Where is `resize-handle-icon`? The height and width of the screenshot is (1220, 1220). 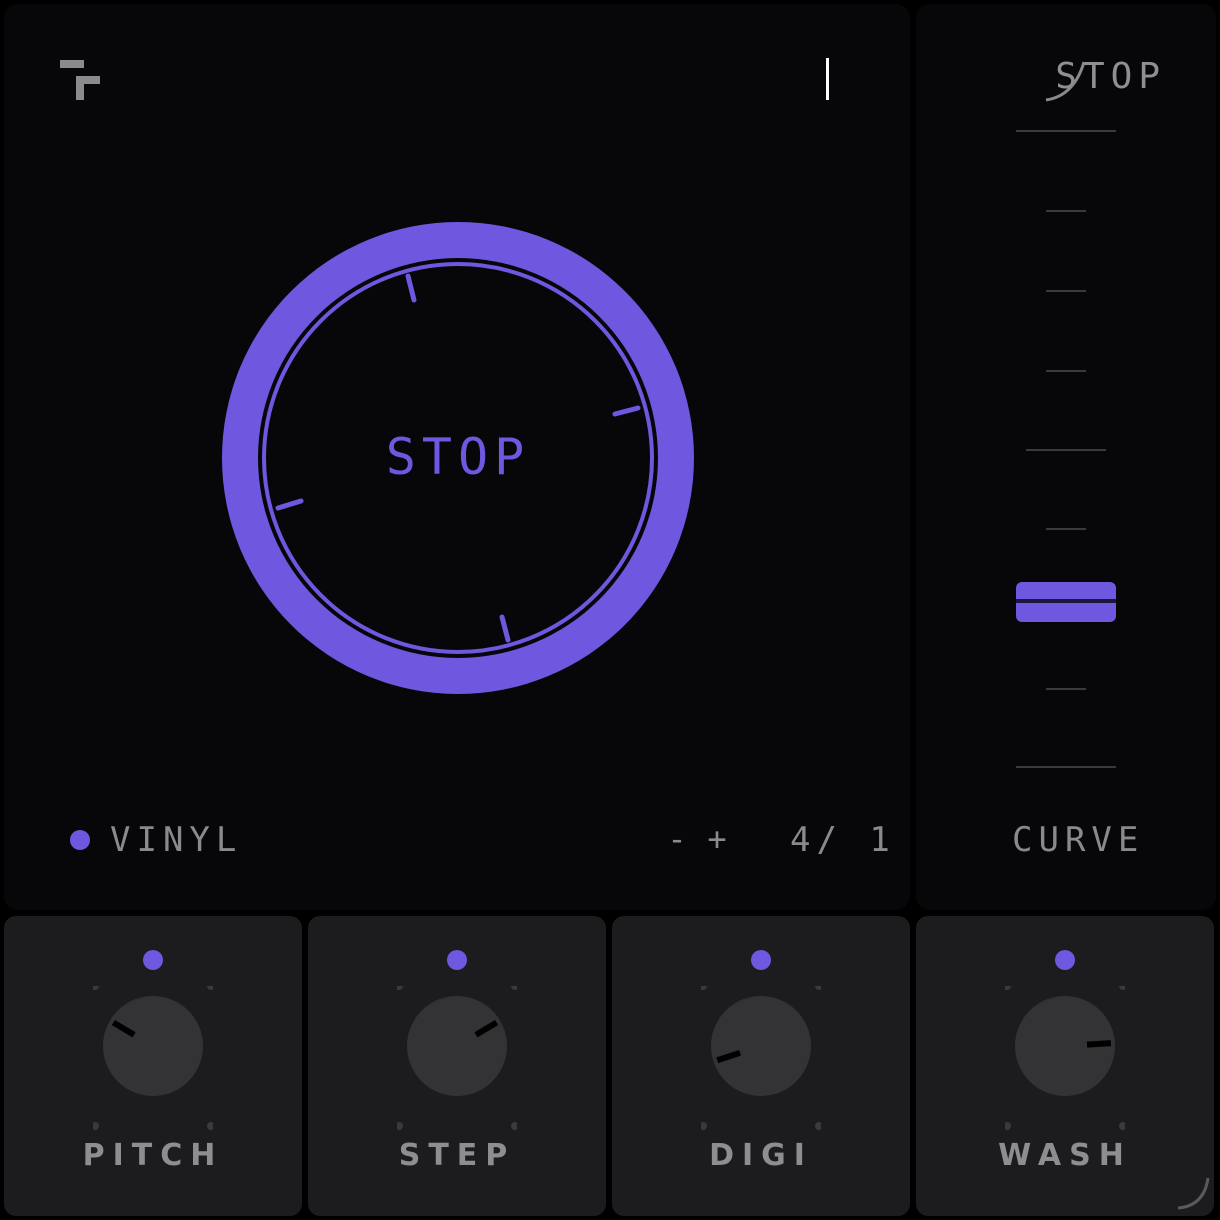
resize-handle-icon is located at coordinates (1194, 1194).